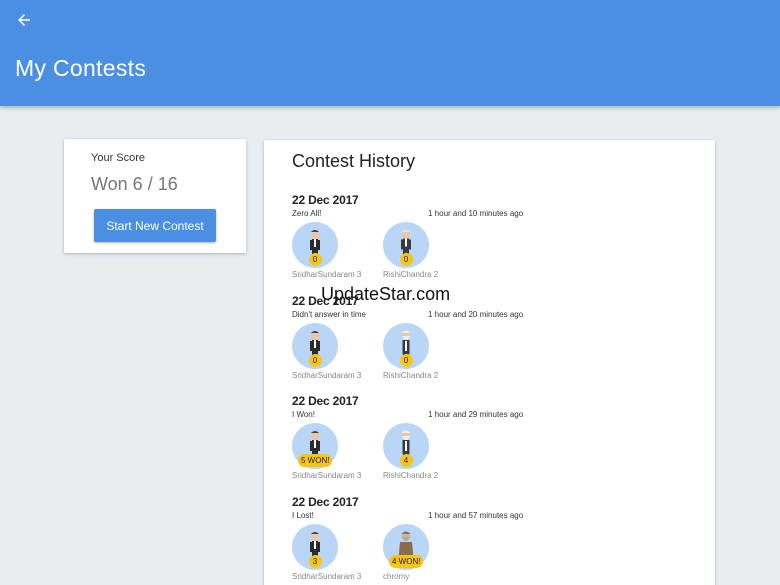  What do you see at coordinates (476, 515) in the screenshot?
I see `contest-time: 1 hour and 57 minutes ago` at bounding box center [476, 515].